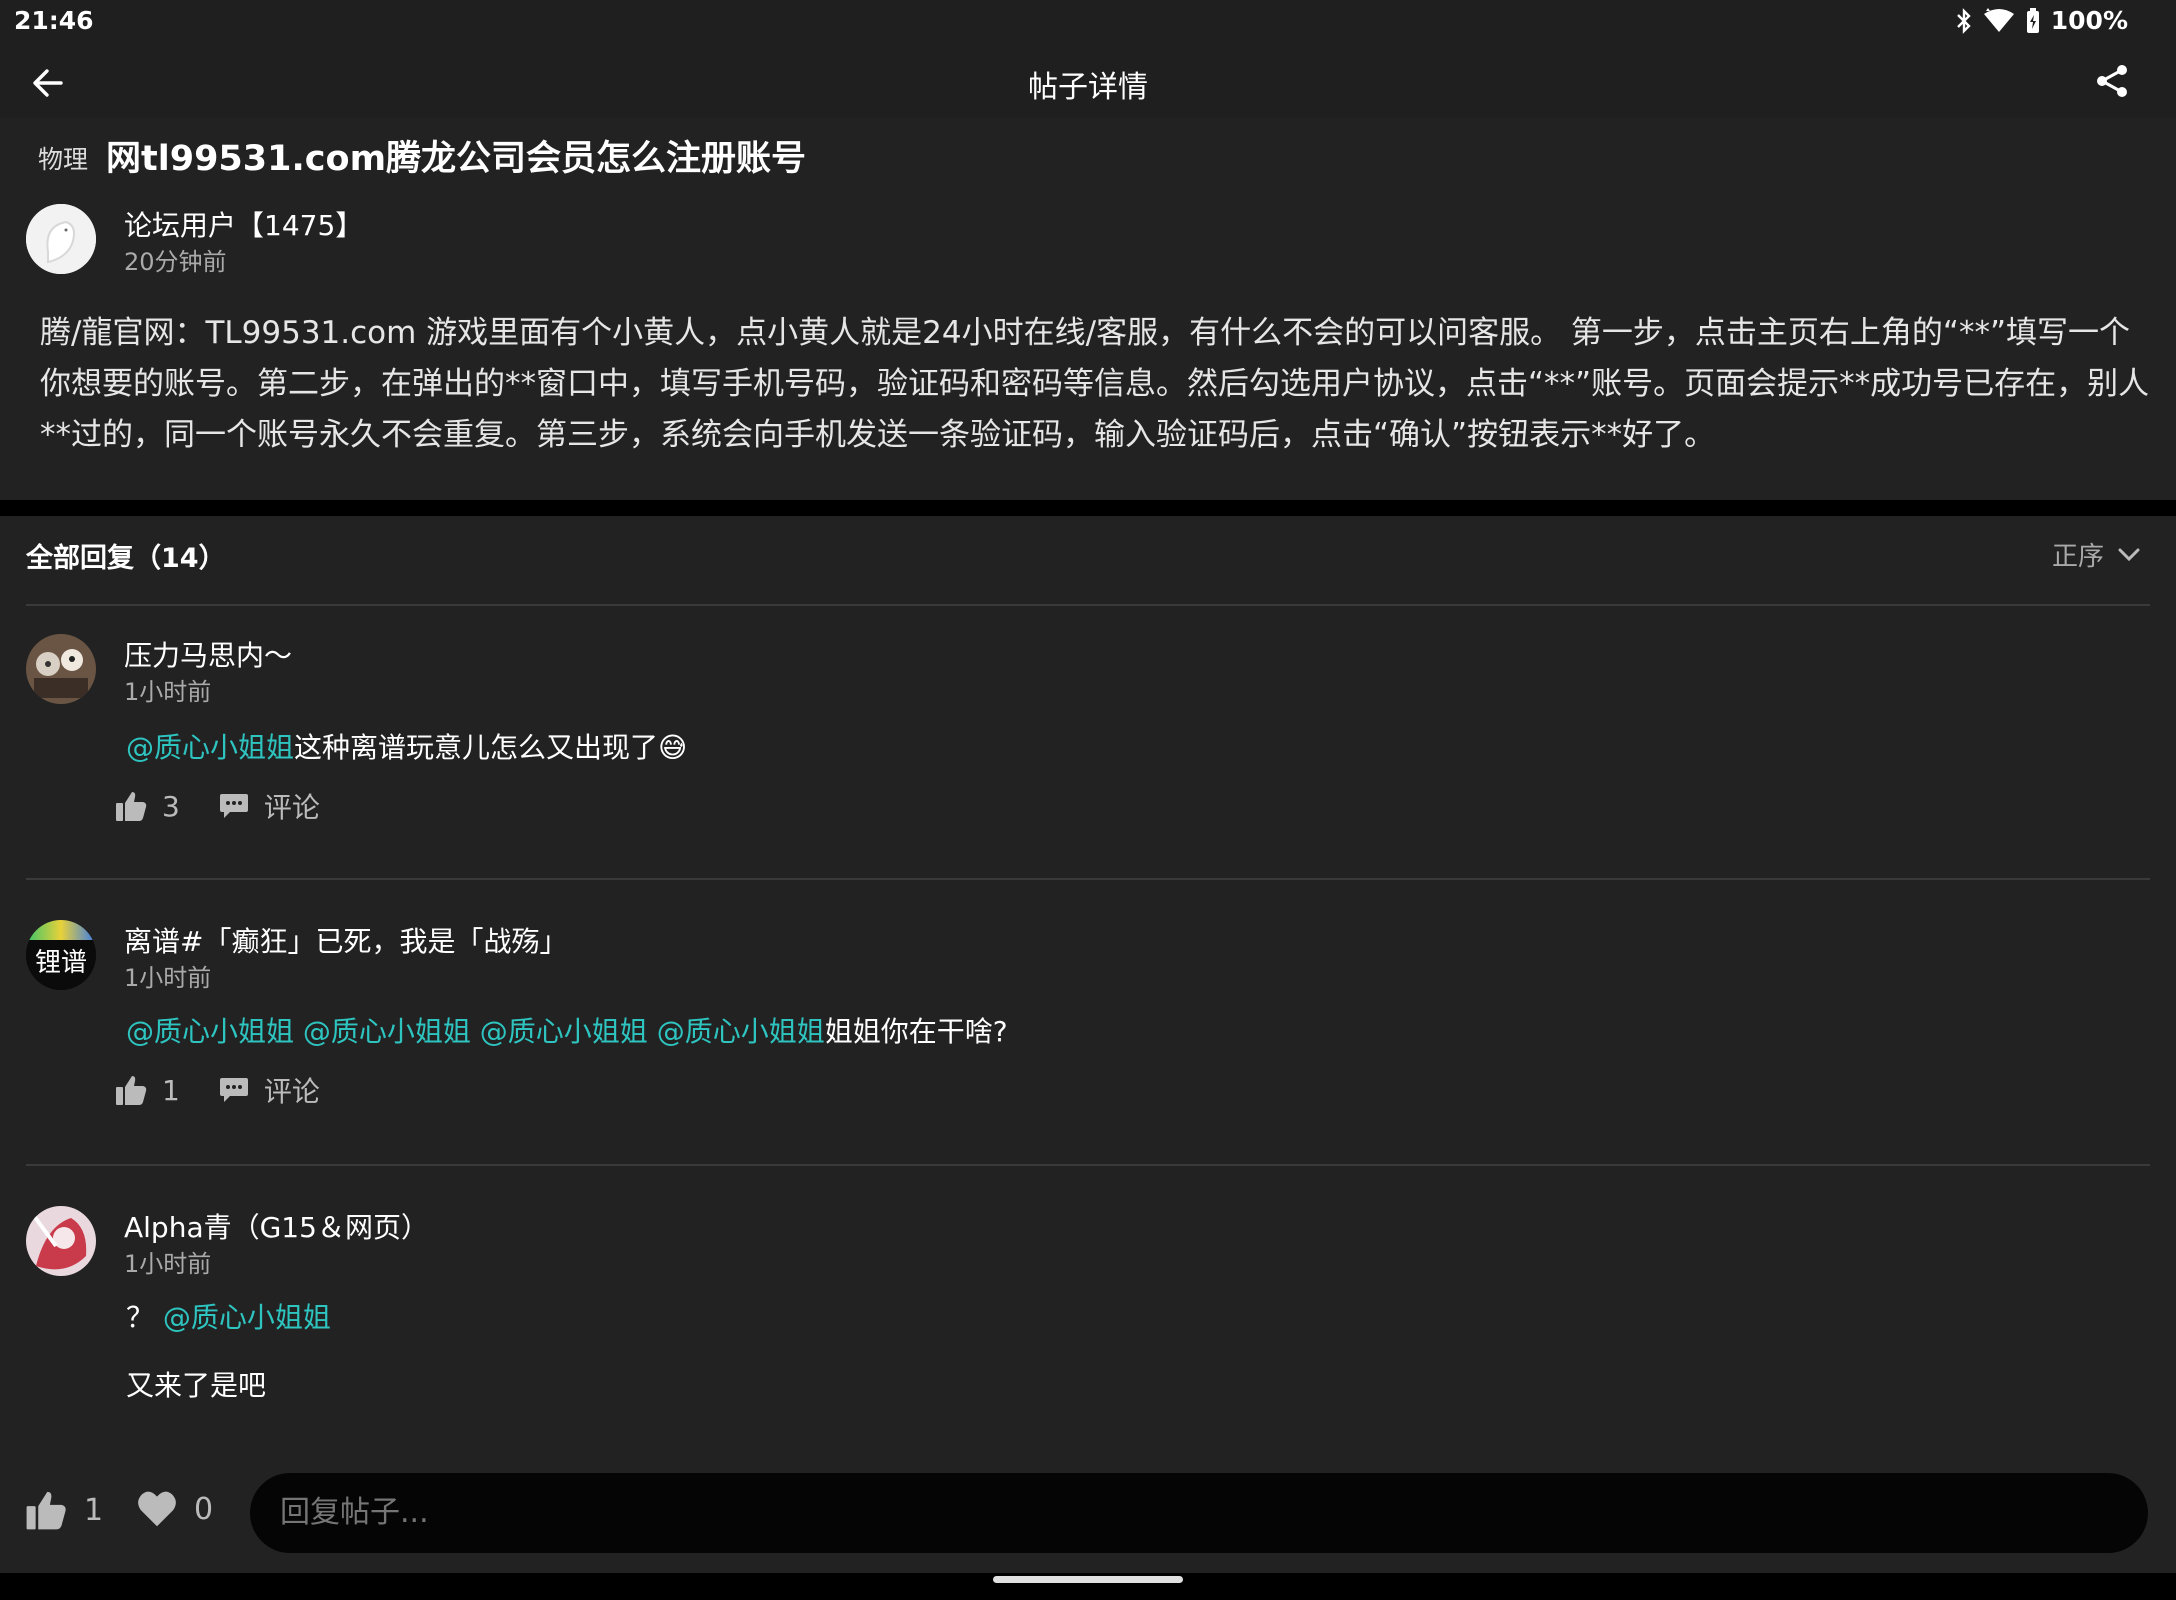 This screenshot has width=2176, height=1600. I want to click on home-indicator, so click(1088, 1579).